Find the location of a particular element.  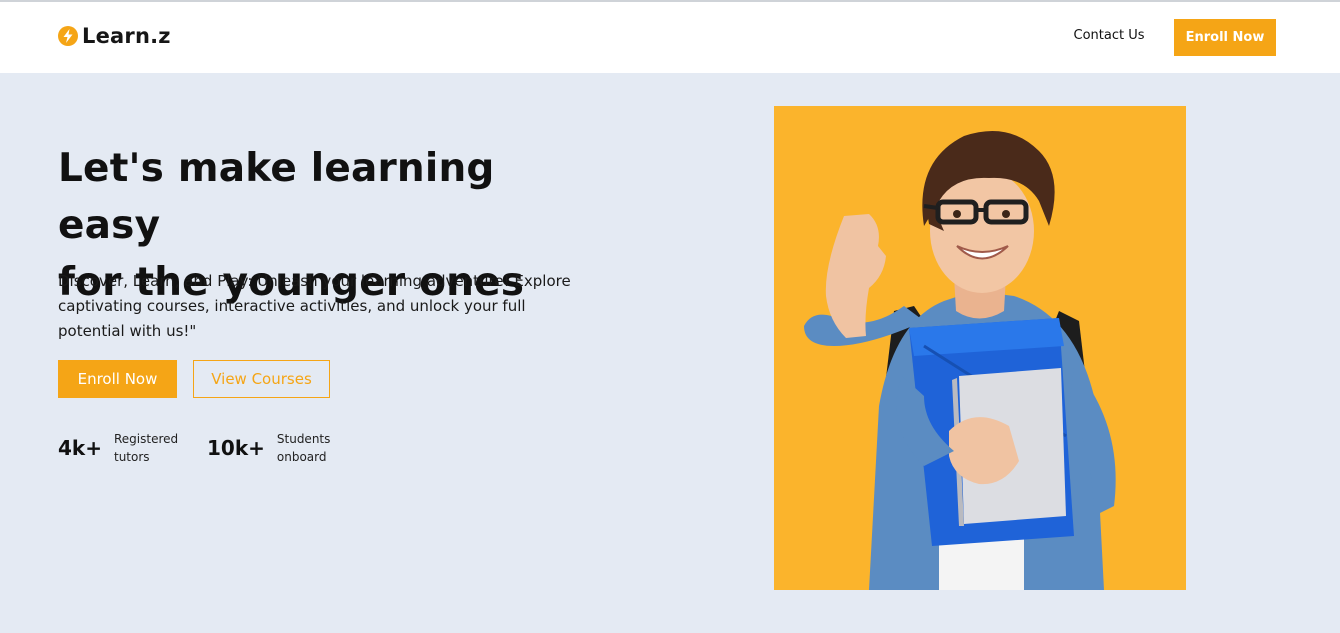

stat-value: 4k+ is located at coordinates (80, 448).